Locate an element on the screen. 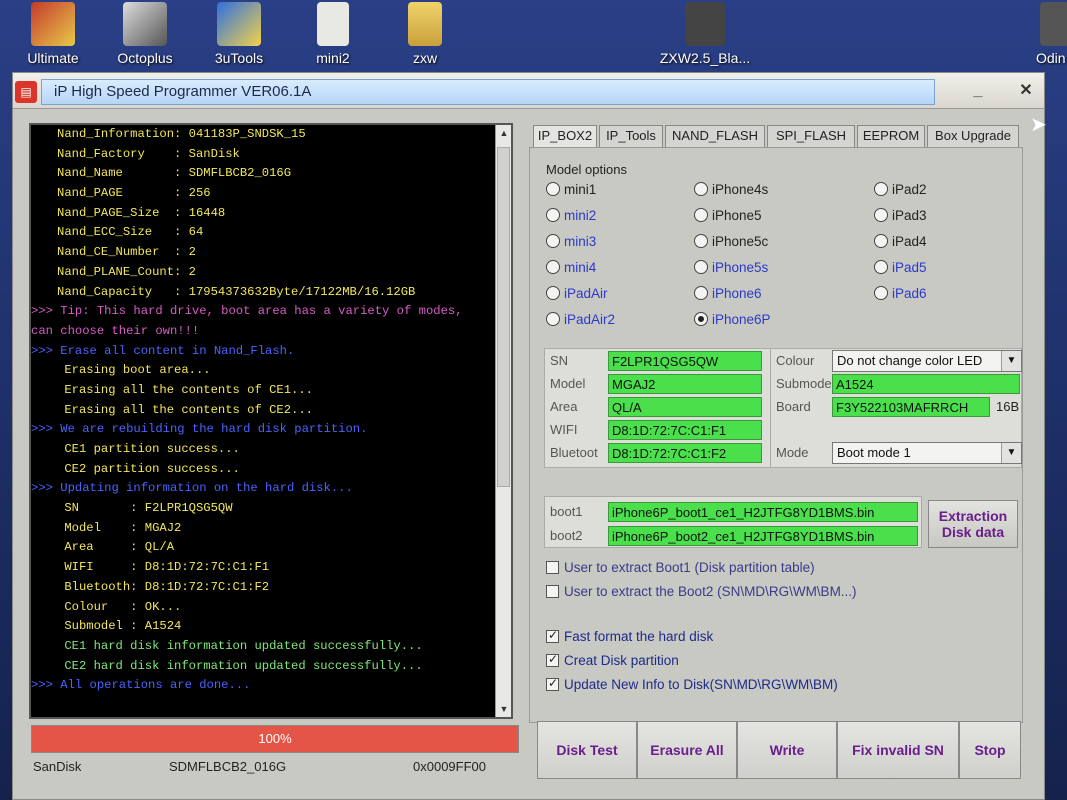 The image size is (1067, 800). sn-label: SN is located at coordinates (559, 360).